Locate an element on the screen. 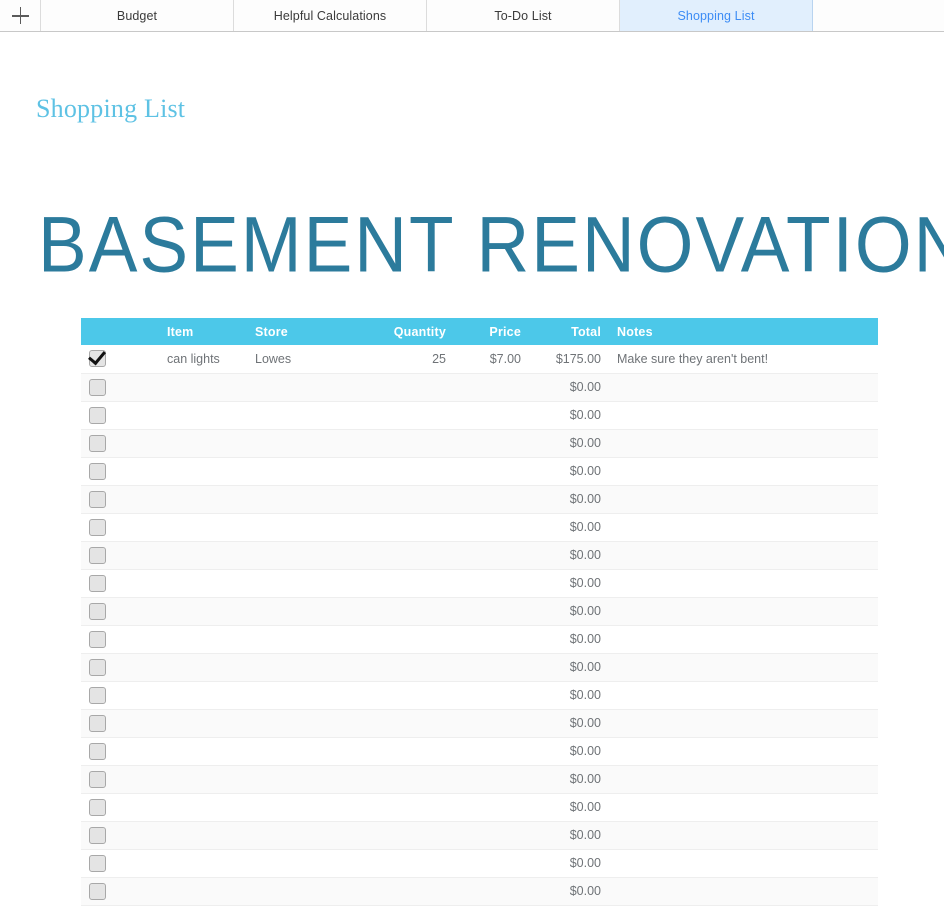 Image resolution: width=944 pixels, height=913 pixels. tab-helpful-calculations: Helpful Calculations is located at coordinates (330, 15).